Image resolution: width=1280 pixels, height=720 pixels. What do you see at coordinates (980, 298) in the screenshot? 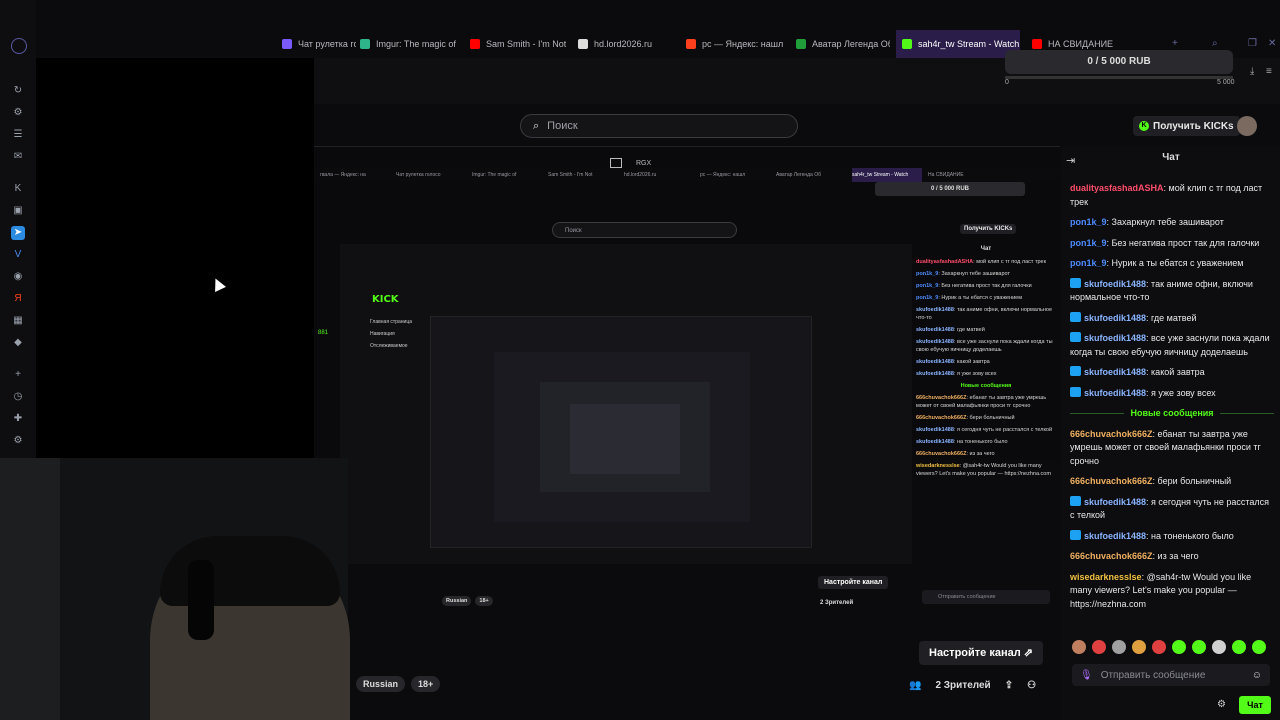
I see `inner-chat-text: : Нурик а ты ебатся с уважением` at bounding box center [980, 298].